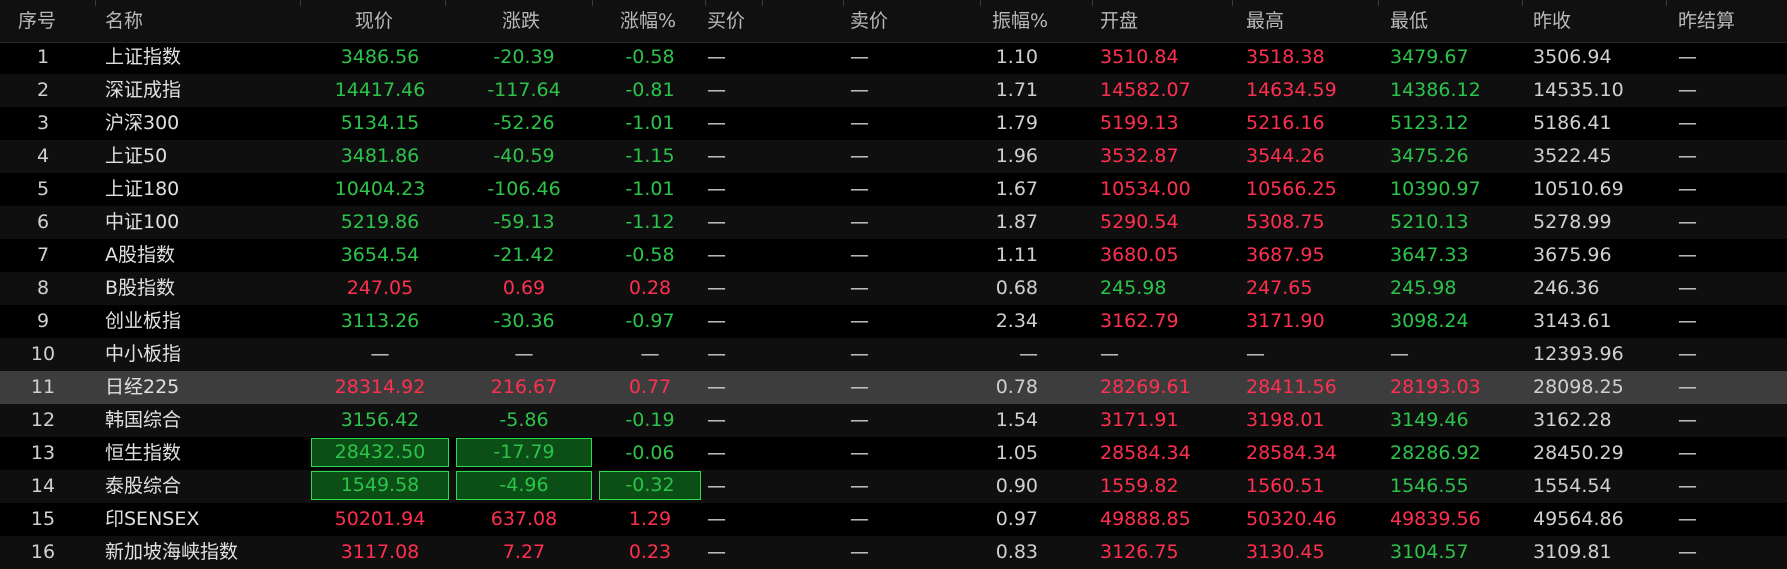 Image resolution: width=1787 pixels, height=569 pixels. Describe the element at coordinates (1435, 189) in the screenshot. I see `low-cell: 10390.97` at that location.